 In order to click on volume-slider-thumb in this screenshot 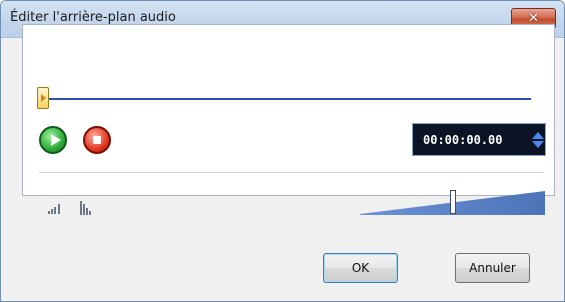, I will do `click(453, 202)`.